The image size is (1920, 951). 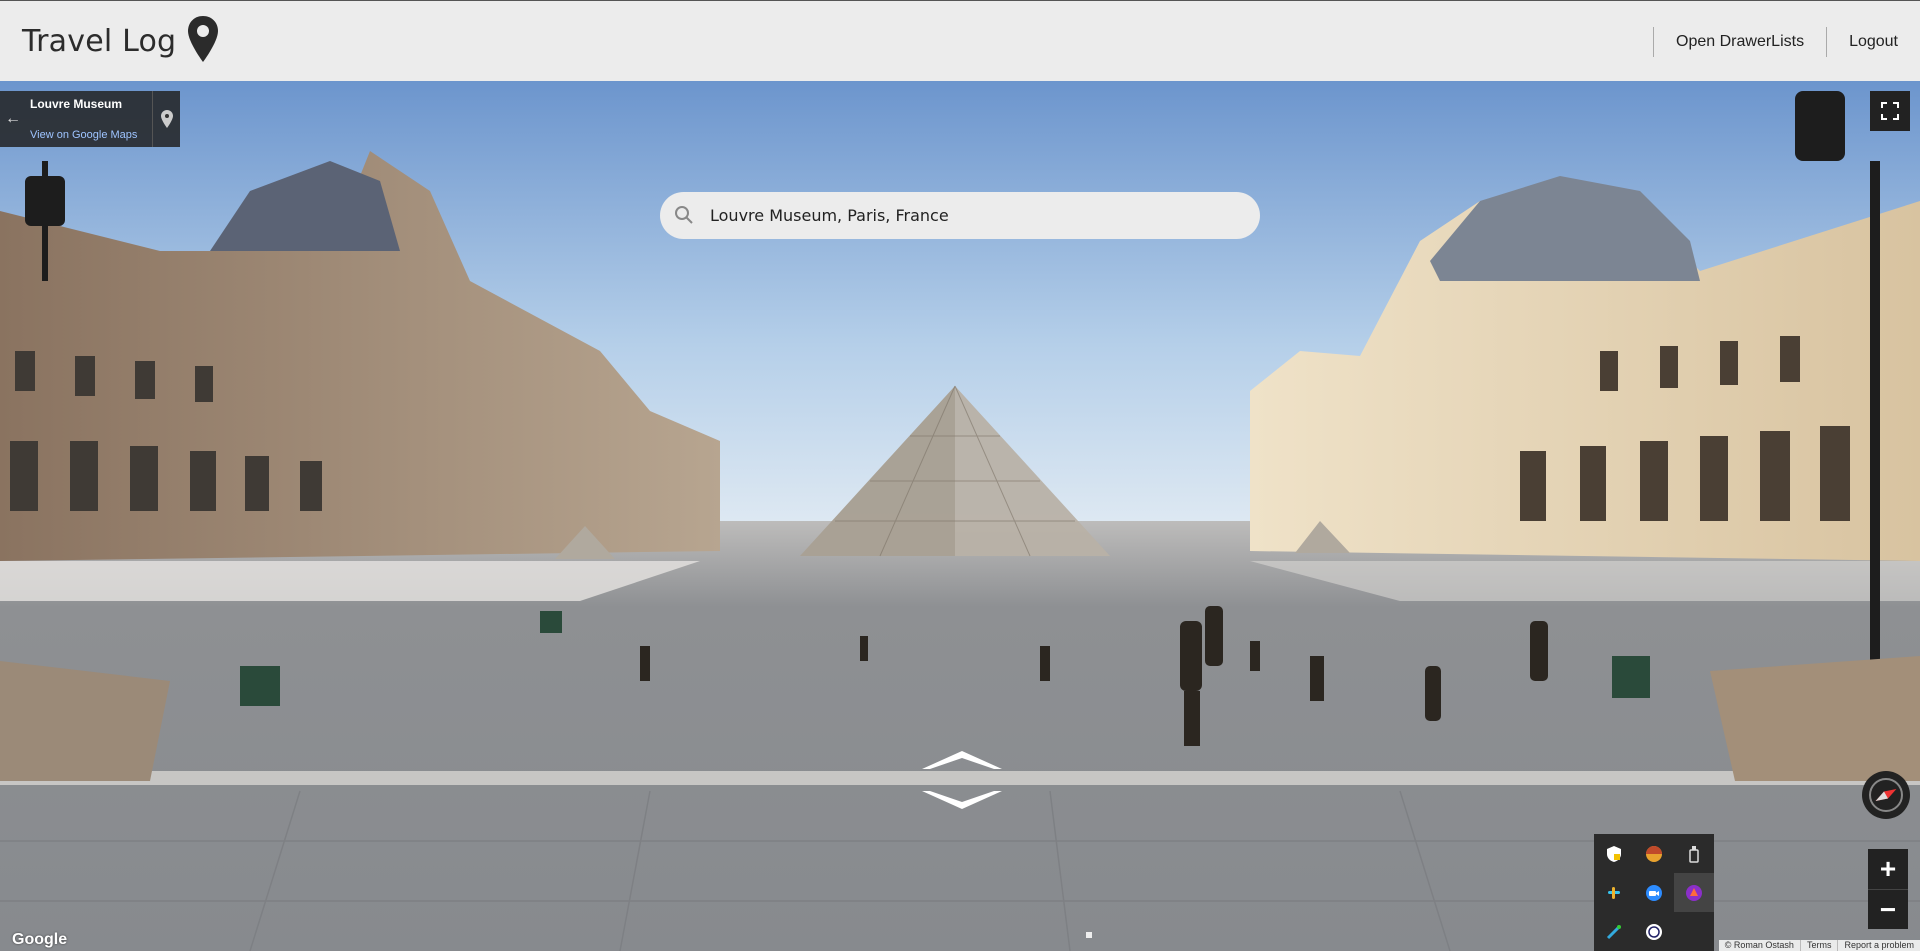 What do you see at coordinates (962, 780) in the screenshot?
I see `movement-arrows` at bounding box center [962, 780].